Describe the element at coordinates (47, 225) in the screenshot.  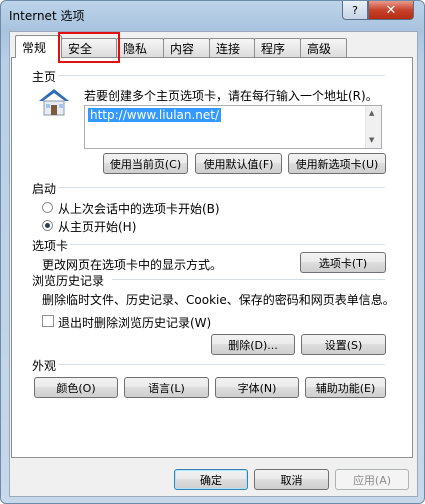
I see `startup-homepage-radio` at that location.